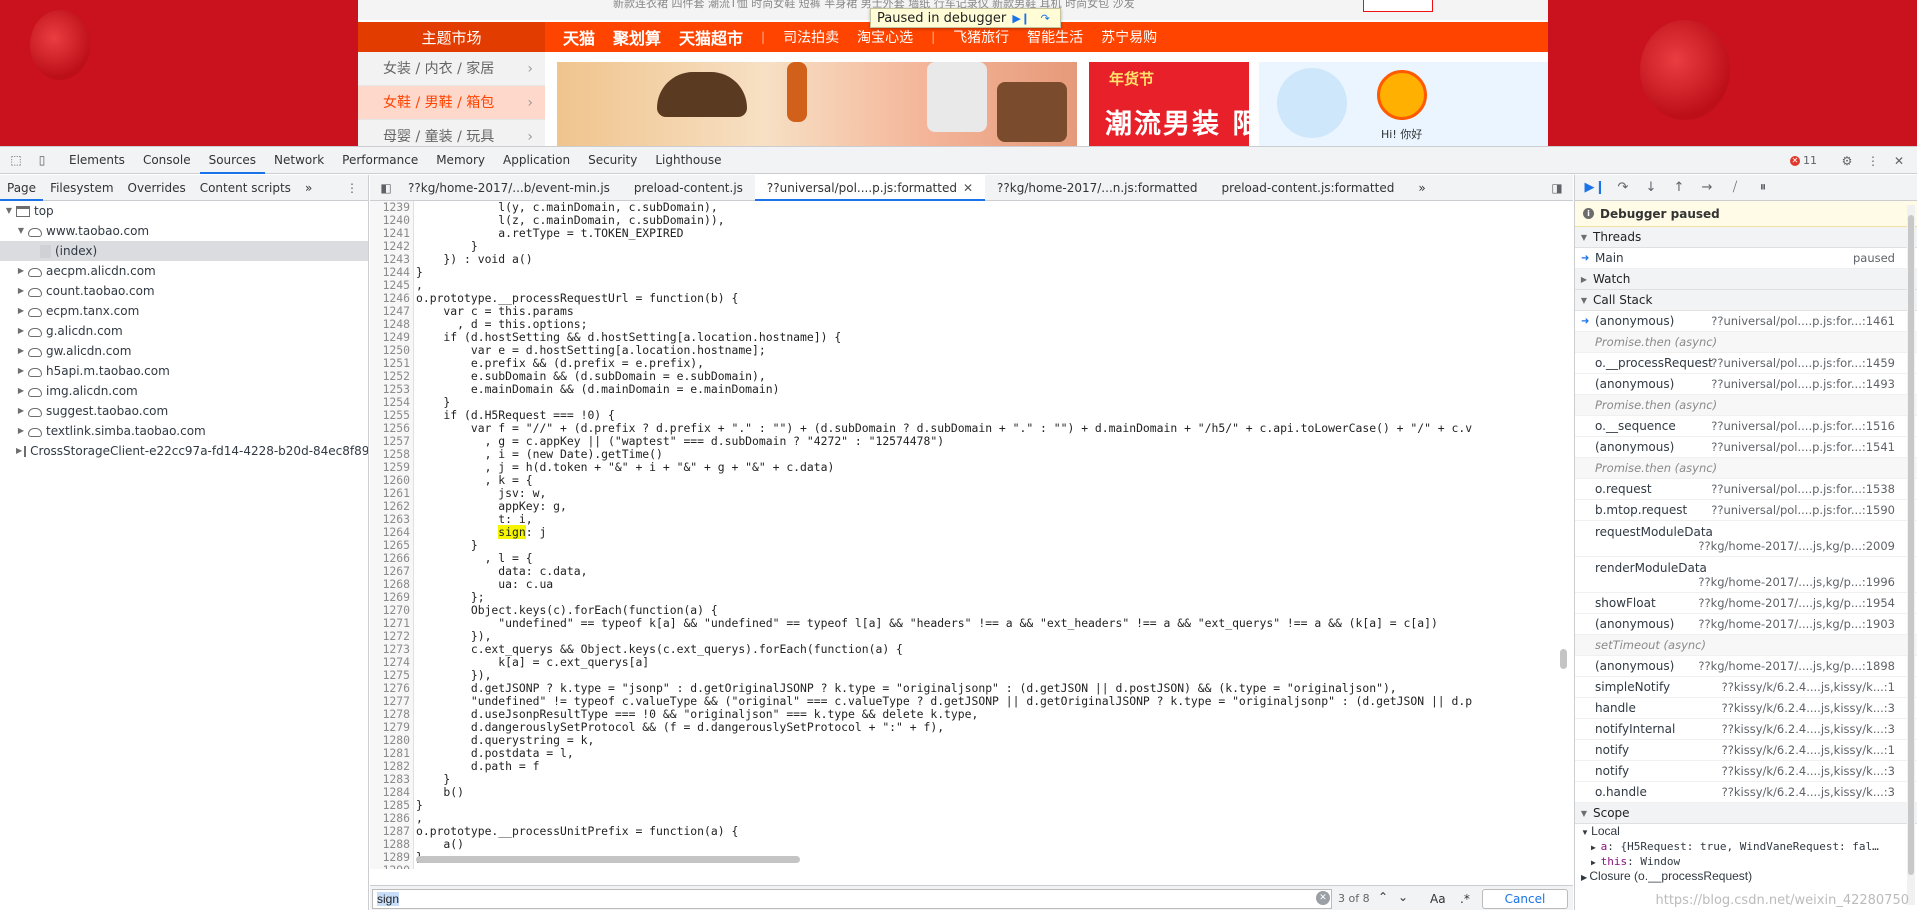 The image size is (1917, 910). I want to click on closure-scope-header: ▶ Closure (o.__processRequest), so click(1746, 876).